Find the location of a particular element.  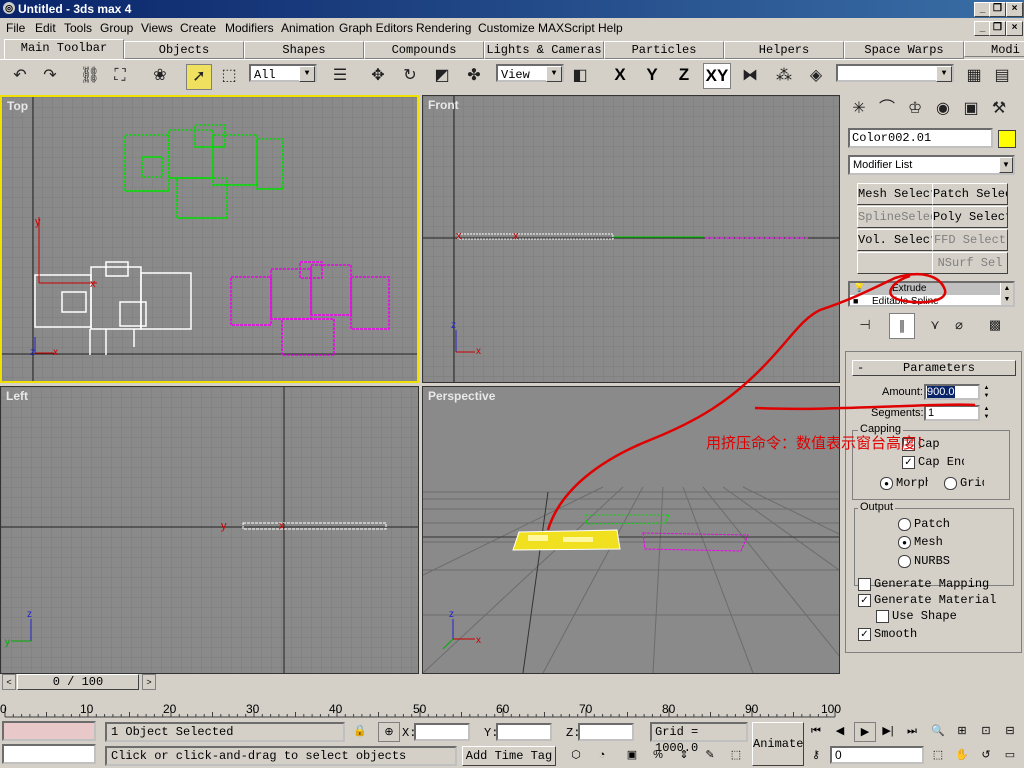

go-to-start-icon: ⏮ is located at coordinates (816, 731).